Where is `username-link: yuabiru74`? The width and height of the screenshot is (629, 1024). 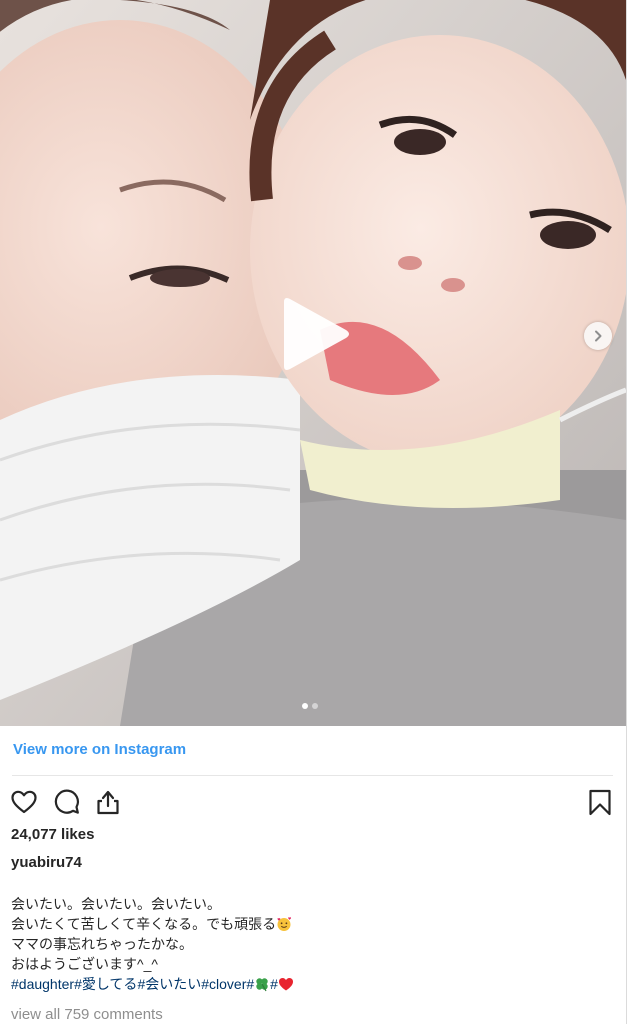 username-link: yuabiru74 is located at coordinates (46, 862).